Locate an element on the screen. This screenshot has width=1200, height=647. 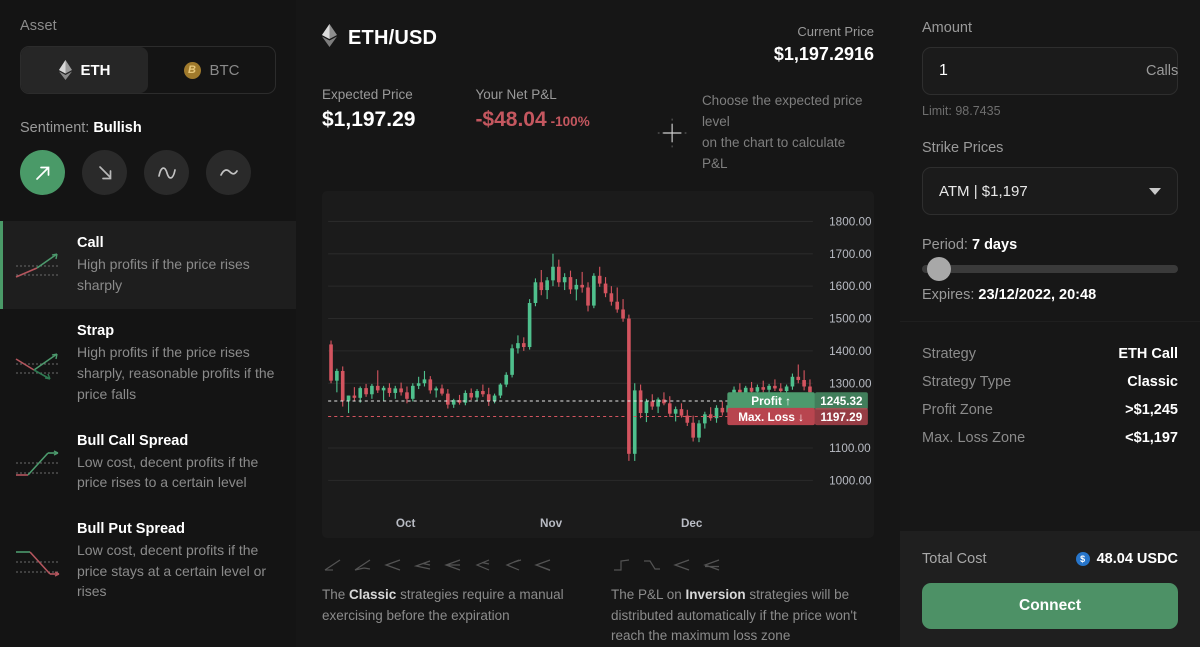
sentiment-bullish-button is located at coordinates (42, 172).